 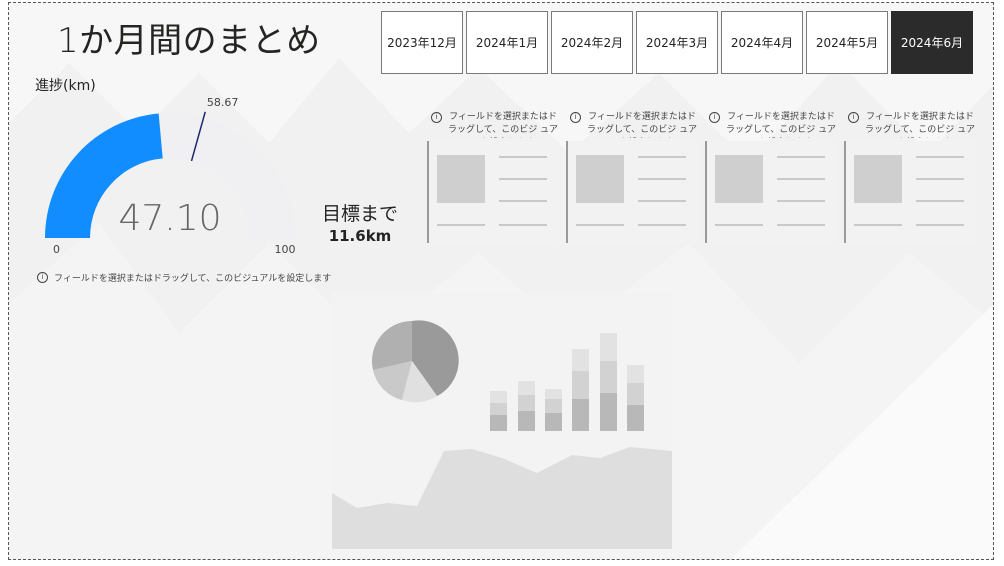 I want to click on slicer-button-2024-03: 2024年3月, so click(x=677, y=42).